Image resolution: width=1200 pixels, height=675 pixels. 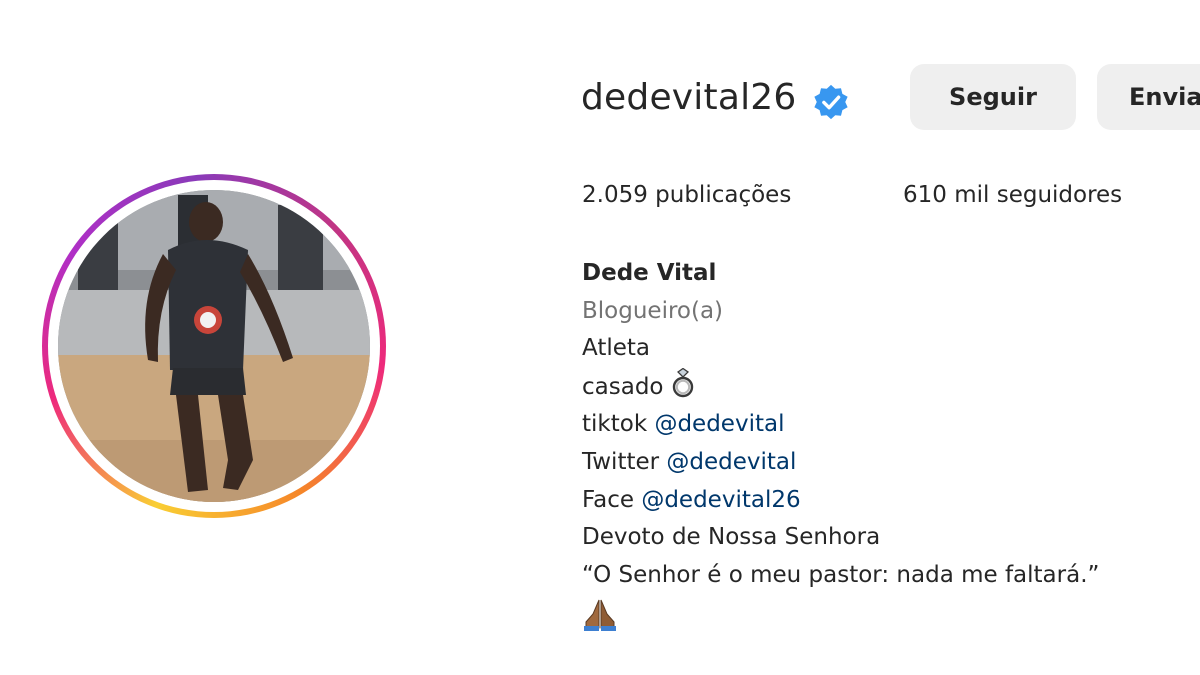 What do you see at coordinates (993, 97) in the screenshot?
I see `follow-button: Seguir` at bounding box center [993, 97].